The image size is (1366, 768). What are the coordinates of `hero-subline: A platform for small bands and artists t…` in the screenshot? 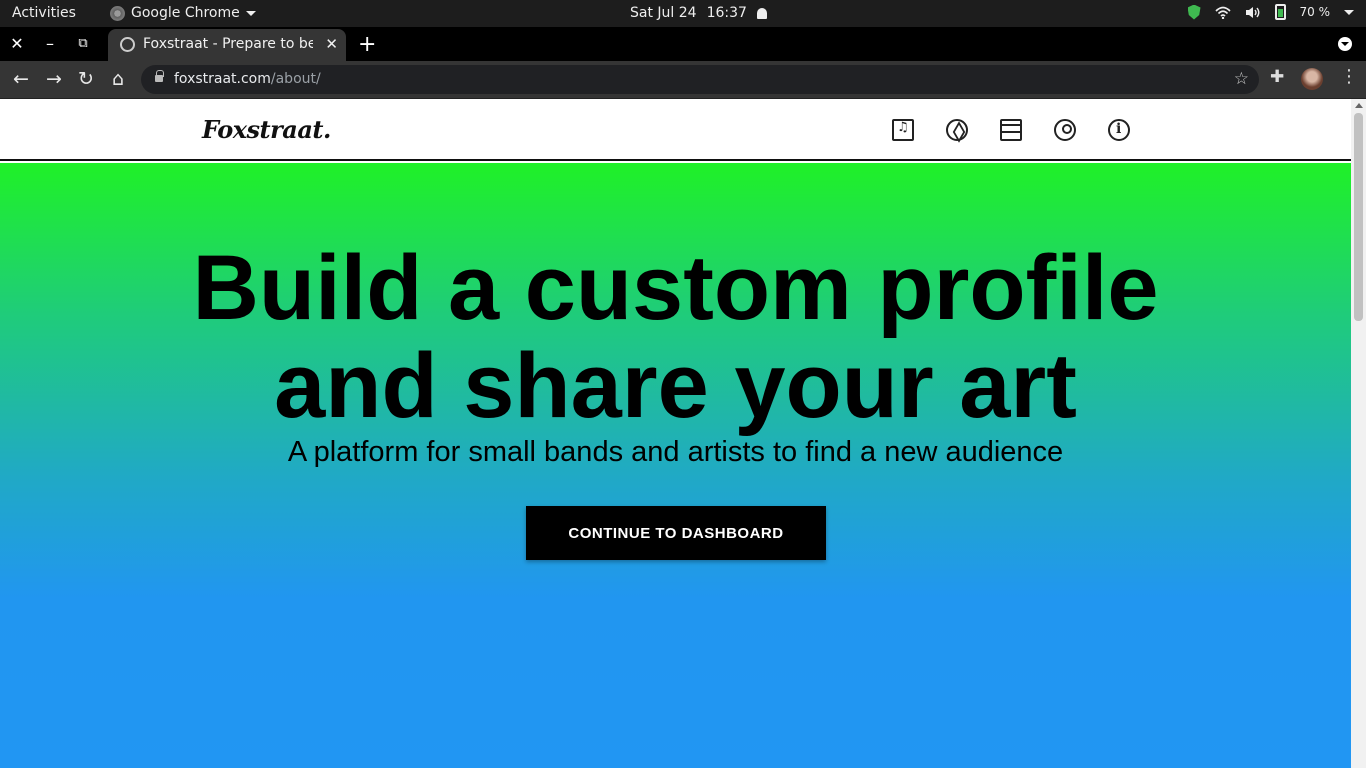 It's located at (675, 452).